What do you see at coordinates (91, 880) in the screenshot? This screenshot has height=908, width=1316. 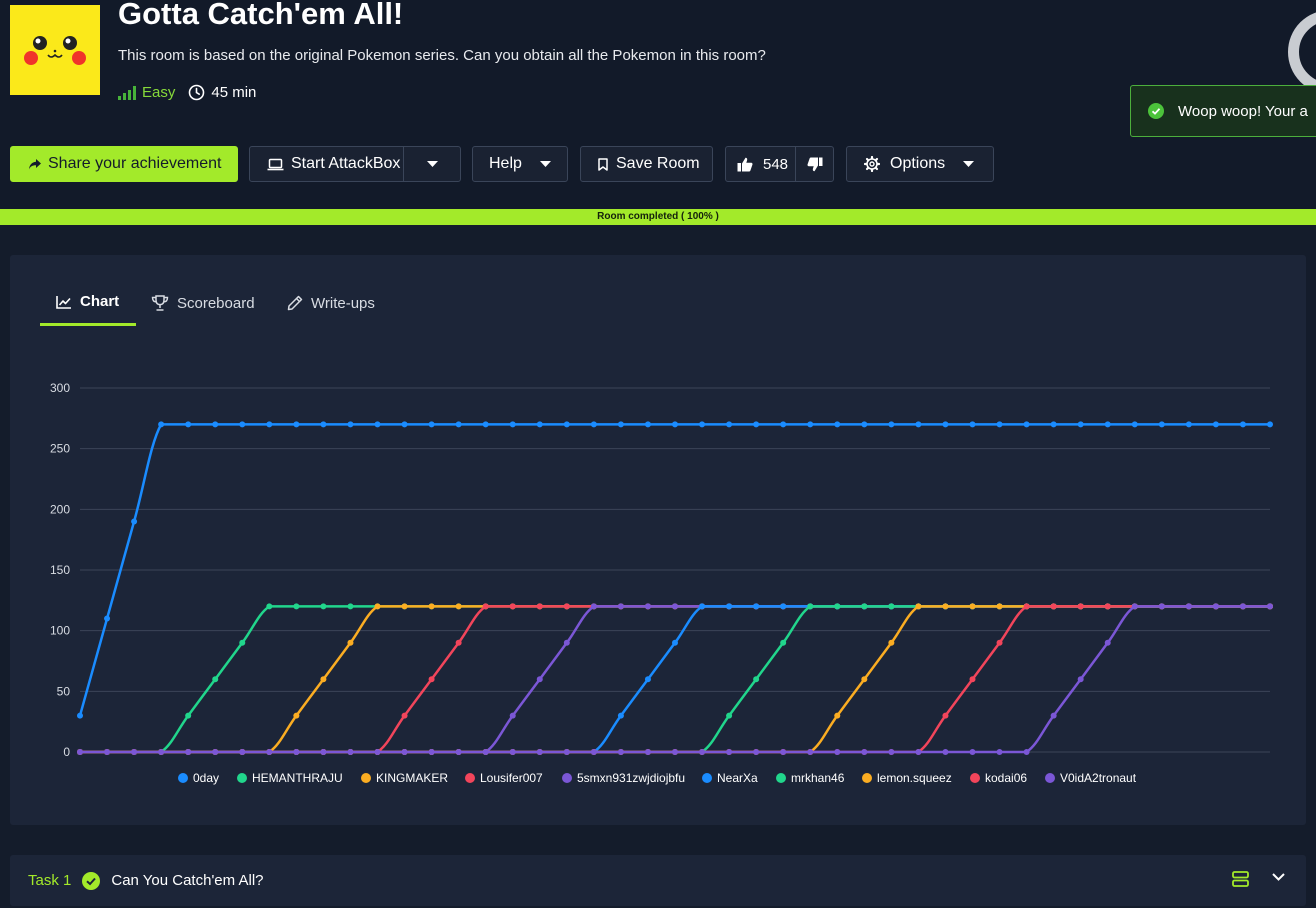 I see `check-circle-icon` at bounding box center [91, 880].